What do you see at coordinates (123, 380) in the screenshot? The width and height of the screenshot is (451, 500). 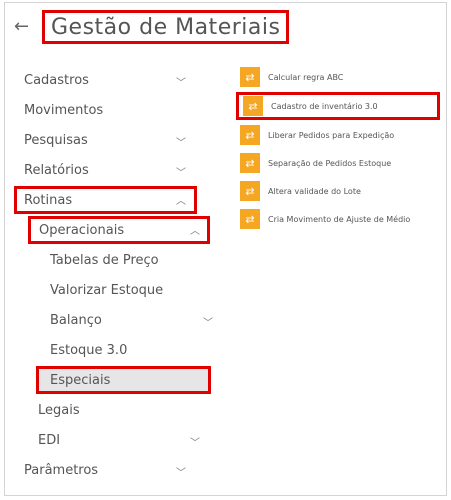 I see `menu-item-especiais: Especiais` at bounding box center [123, 380].